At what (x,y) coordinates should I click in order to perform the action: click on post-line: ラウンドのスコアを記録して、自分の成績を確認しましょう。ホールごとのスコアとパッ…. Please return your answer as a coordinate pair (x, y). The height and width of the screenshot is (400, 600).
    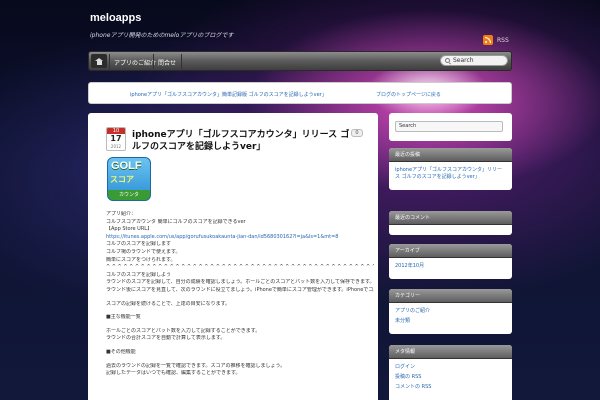
    Looking at the image, I should click on (240, 282).